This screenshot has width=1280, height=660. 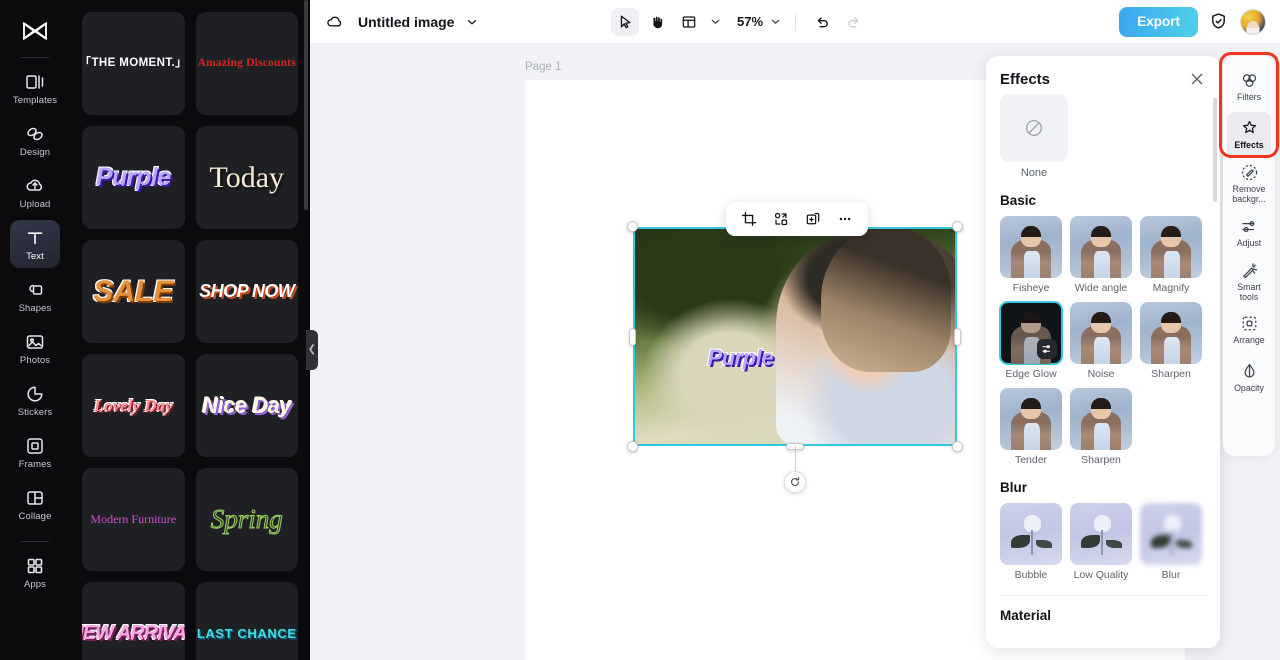 I want to click on text-template-card: Amazing Discounts, so click(x=246, y=63).